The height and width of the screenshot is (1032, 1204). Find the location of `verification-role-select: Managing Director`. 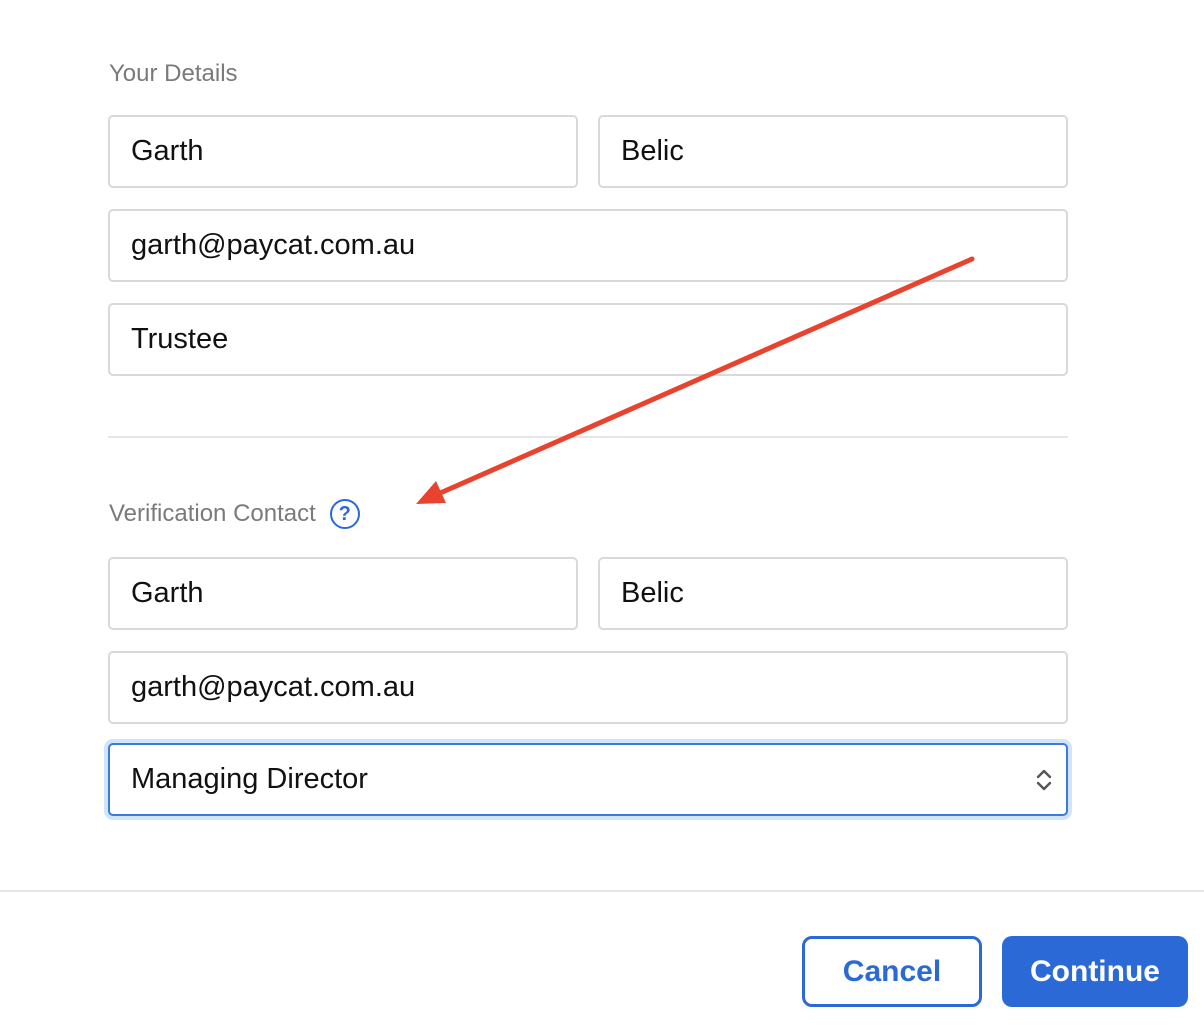

verification-role-select: Managing Director is located at coordinates (588, 779).